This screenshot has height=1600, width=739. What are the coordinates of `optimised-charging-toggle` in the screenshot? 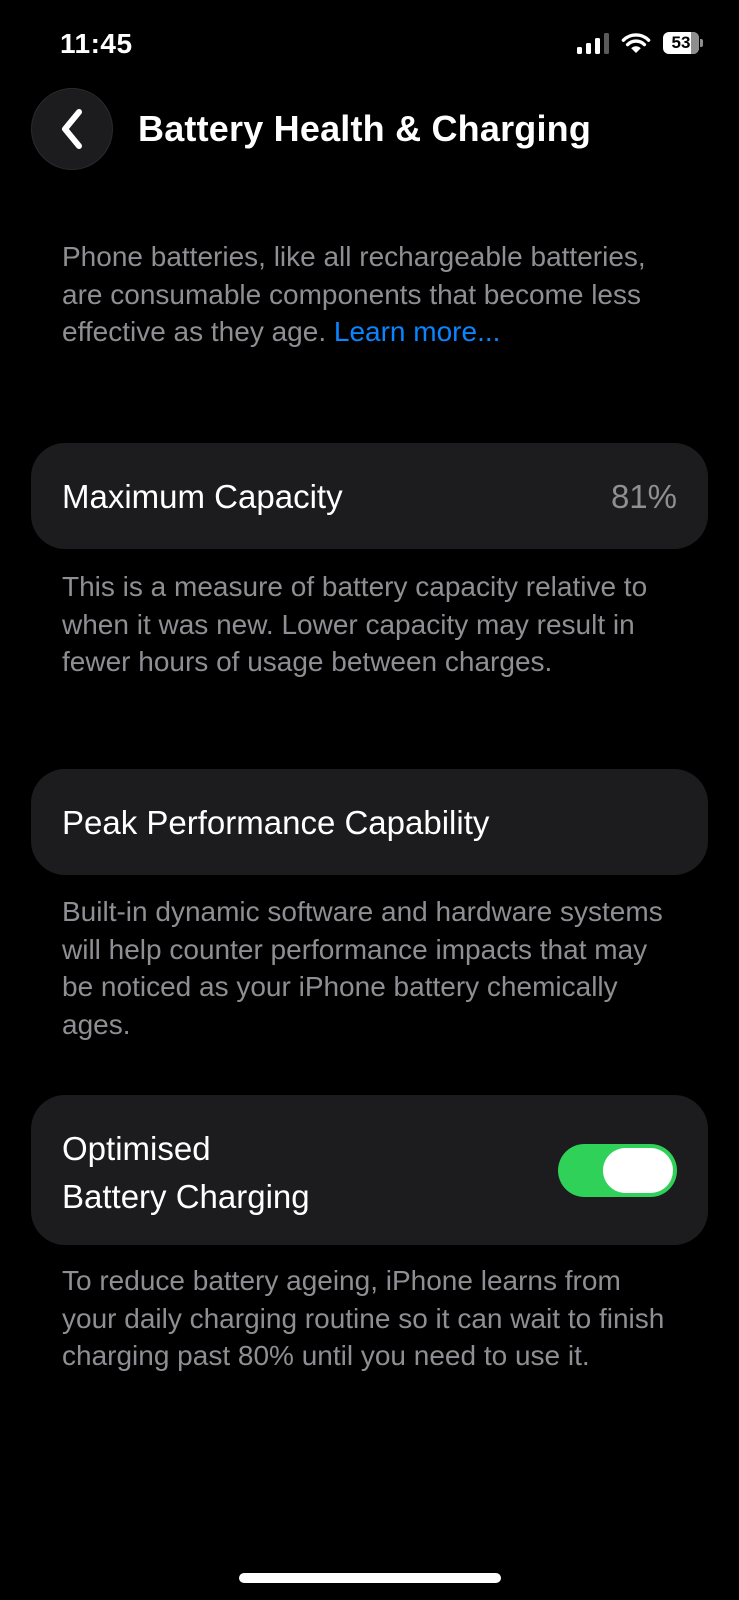 It's located at (617, 1170).